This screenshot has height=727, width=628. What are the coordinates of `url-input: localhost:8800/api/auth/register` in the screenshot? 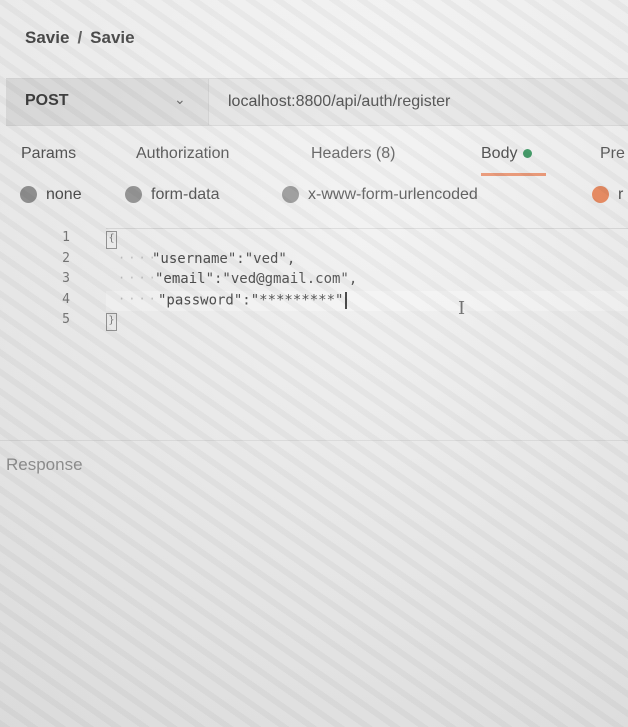 It's located at (339, 102).